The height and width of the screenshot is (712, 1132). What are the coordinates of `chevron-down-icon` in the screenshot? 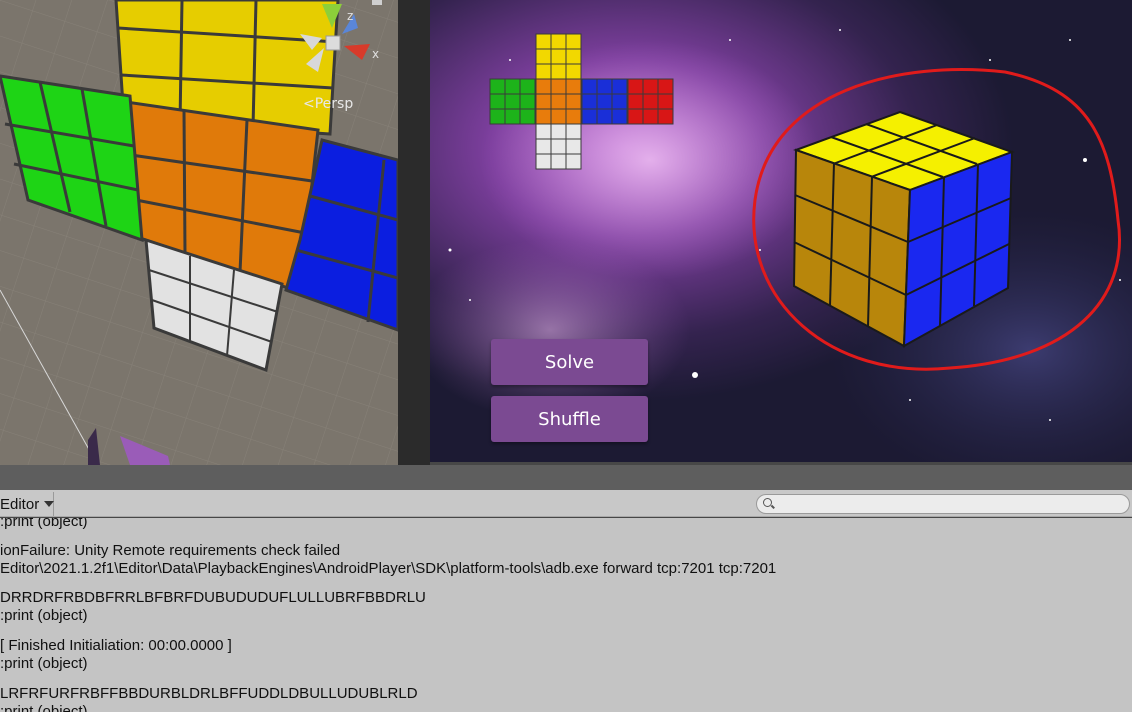 It's located at (49, 504).